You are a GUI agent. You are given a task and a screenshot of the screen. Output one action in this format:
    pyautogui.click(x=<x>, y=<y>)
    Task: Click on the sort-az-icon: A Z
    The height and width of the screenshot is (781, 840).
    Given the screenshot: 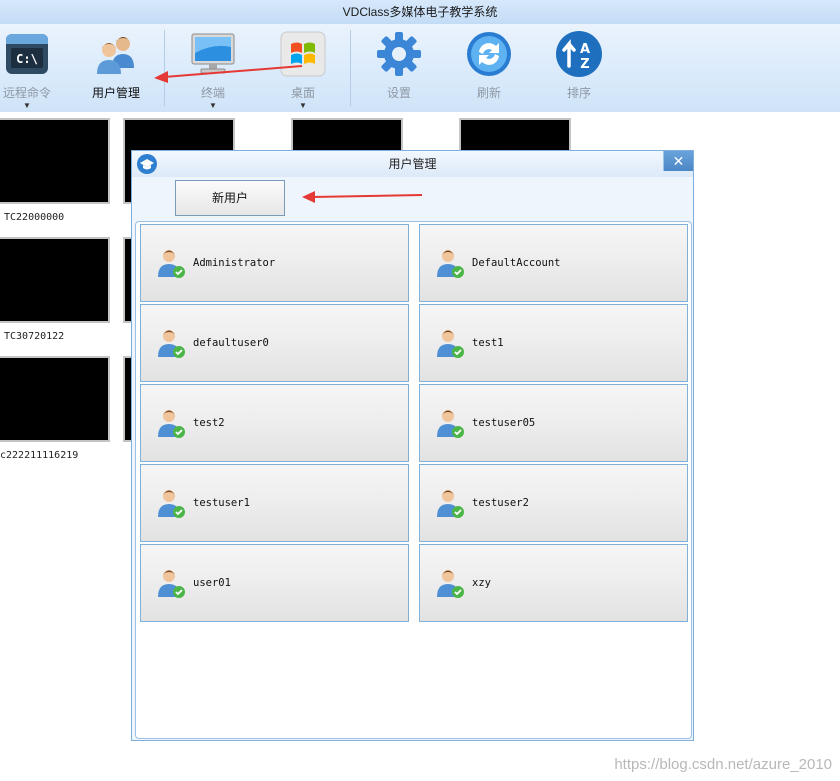 What is the action you would take?
    pyautogui.click(x=579, y=54)
    